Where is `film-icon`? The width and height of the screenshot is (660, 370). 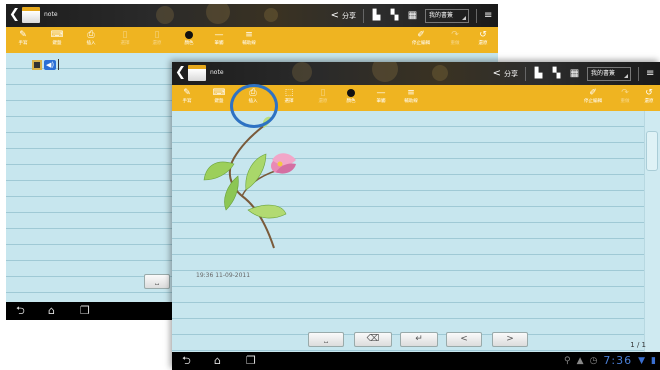
film-icon is located at coordinates (37, 64).